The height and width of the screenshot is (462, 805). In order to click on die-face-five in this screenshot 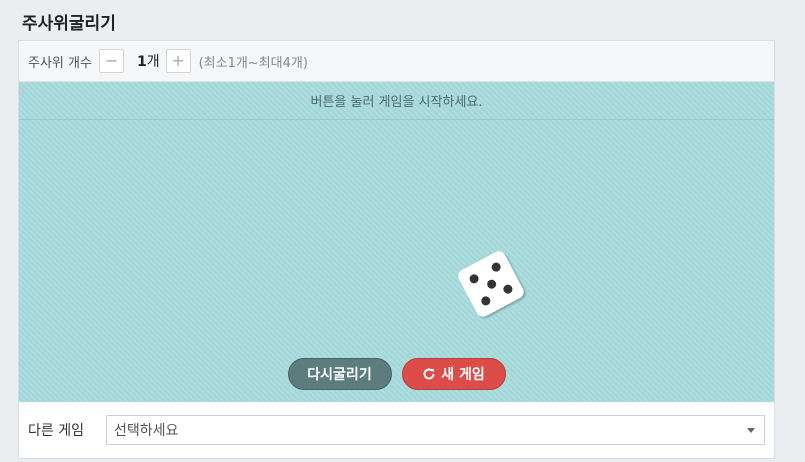, I will do `click(491, 284)`.